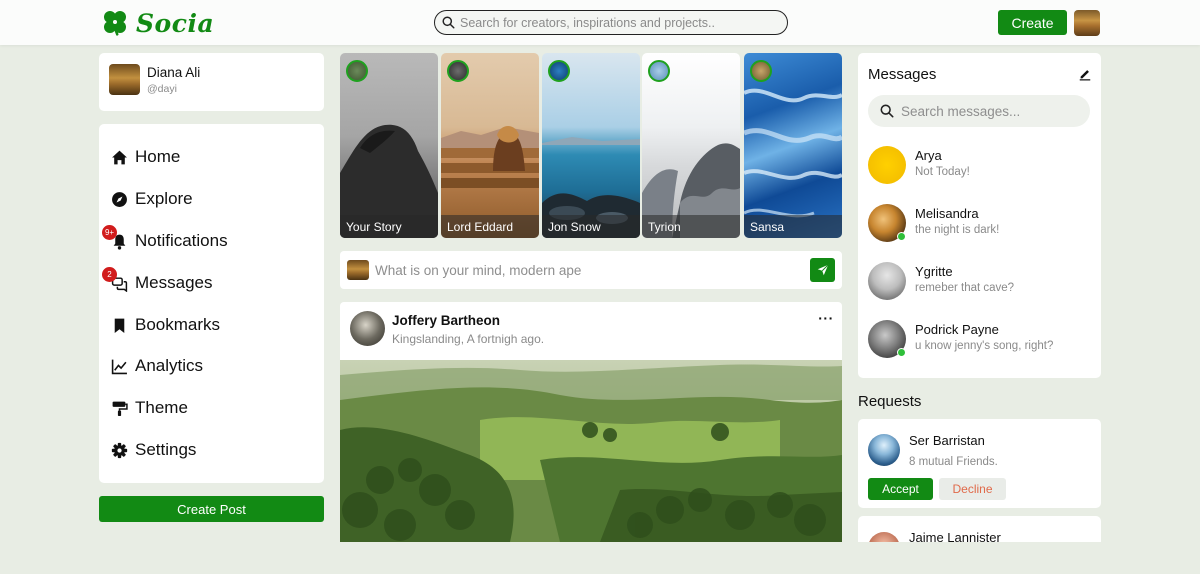 The height and width of the screenshot is (574, 1200). I want to click on user-avatar, so click(1087, 23).